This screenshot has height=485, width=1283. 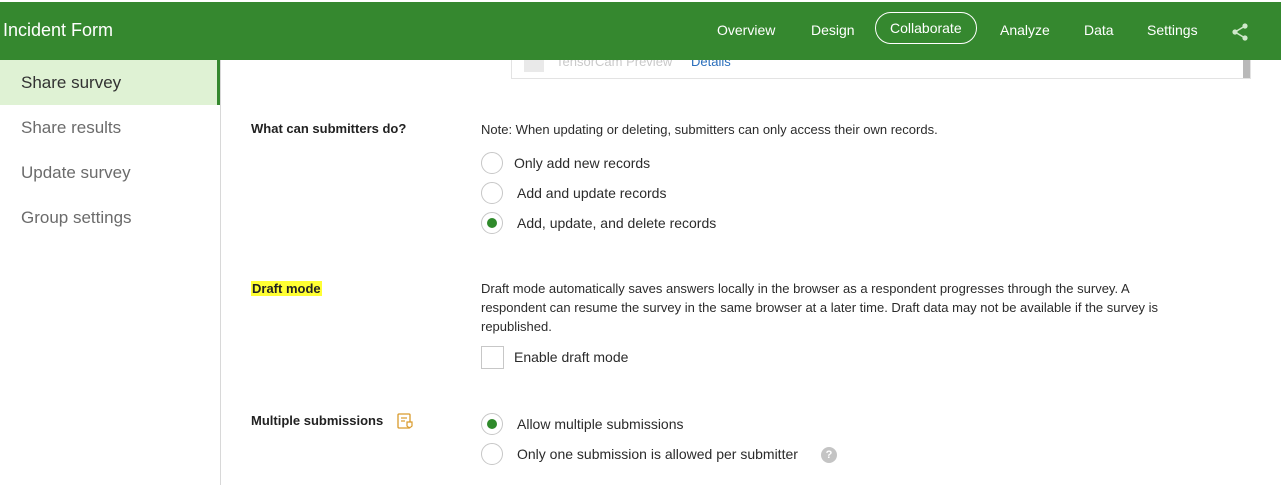 What do you see at coordinates (614, 64) in the screenshot?
I see `preview-text: TensorCam Preview` at bounding box center [614, 64].